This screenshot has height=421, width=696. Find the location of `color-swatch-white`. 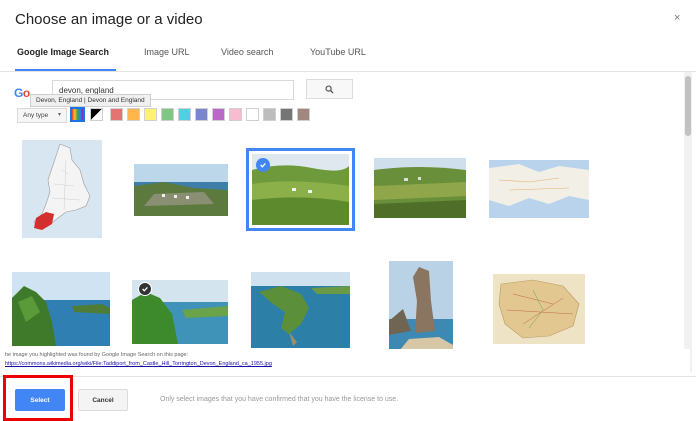

color-swatch-white is located at coordinates (252, 114).